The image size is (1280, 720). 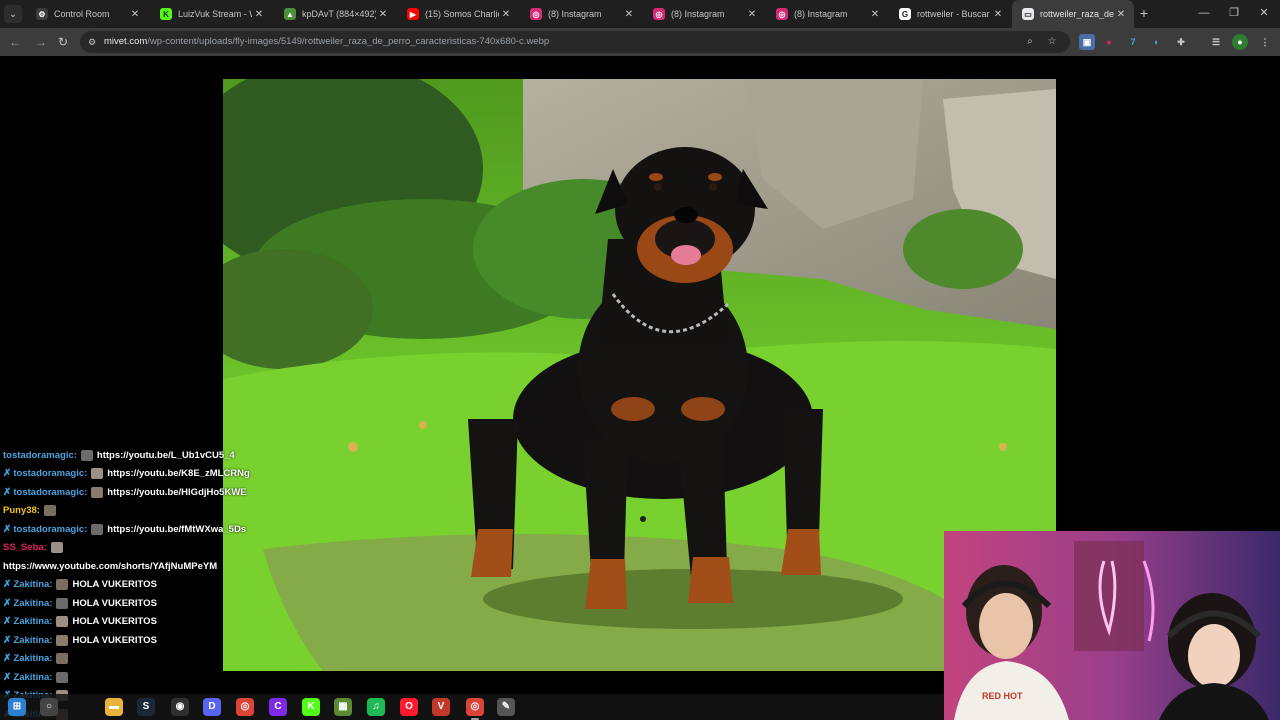 I want to click on svg-text: RED HOT, so click(x=1002, y=696).